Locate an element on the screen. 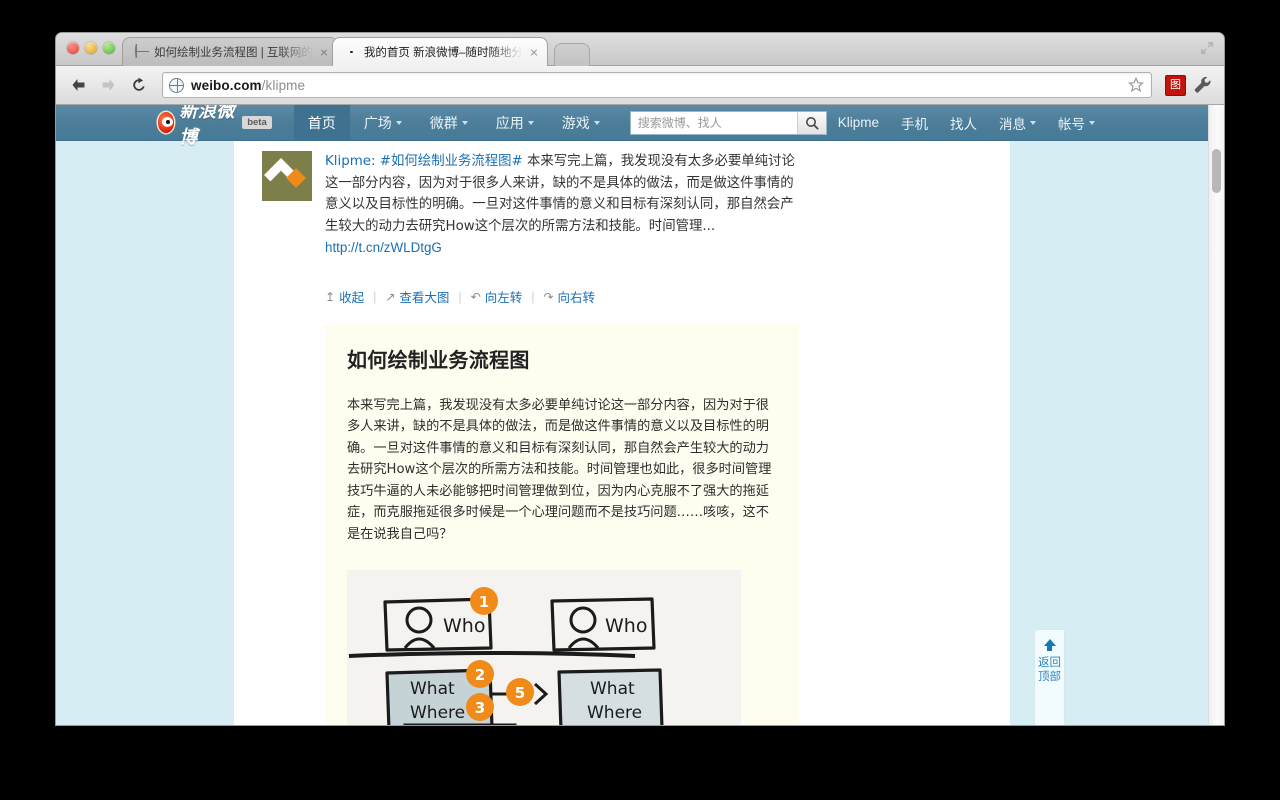 The image size is (1280, 800). browser-tab-1: 如何绘制业务流程图 | 互联网的 is located at coordinates (230, 51).